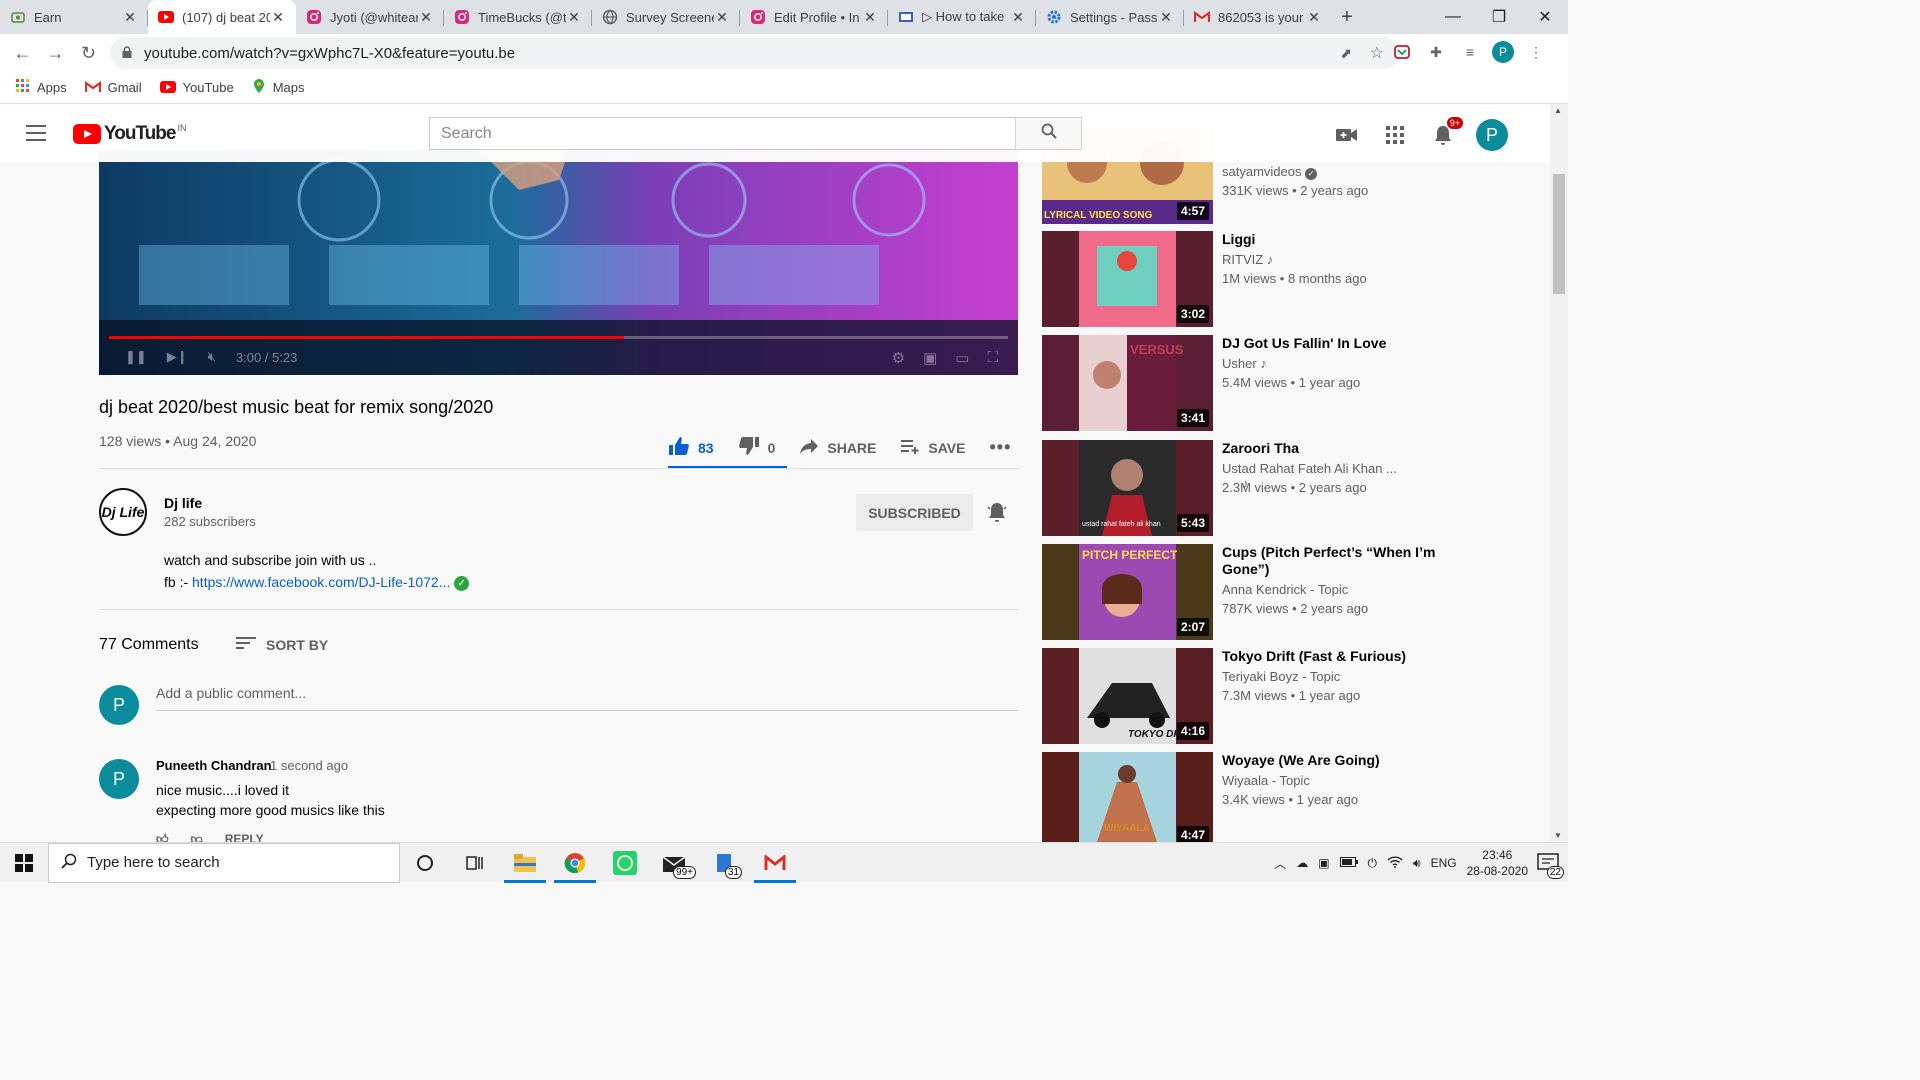  What do you see at coordinates (309, 765) in the screenshot?
I see `comment-time: 1 second ago` at bounding box center [309, 765].